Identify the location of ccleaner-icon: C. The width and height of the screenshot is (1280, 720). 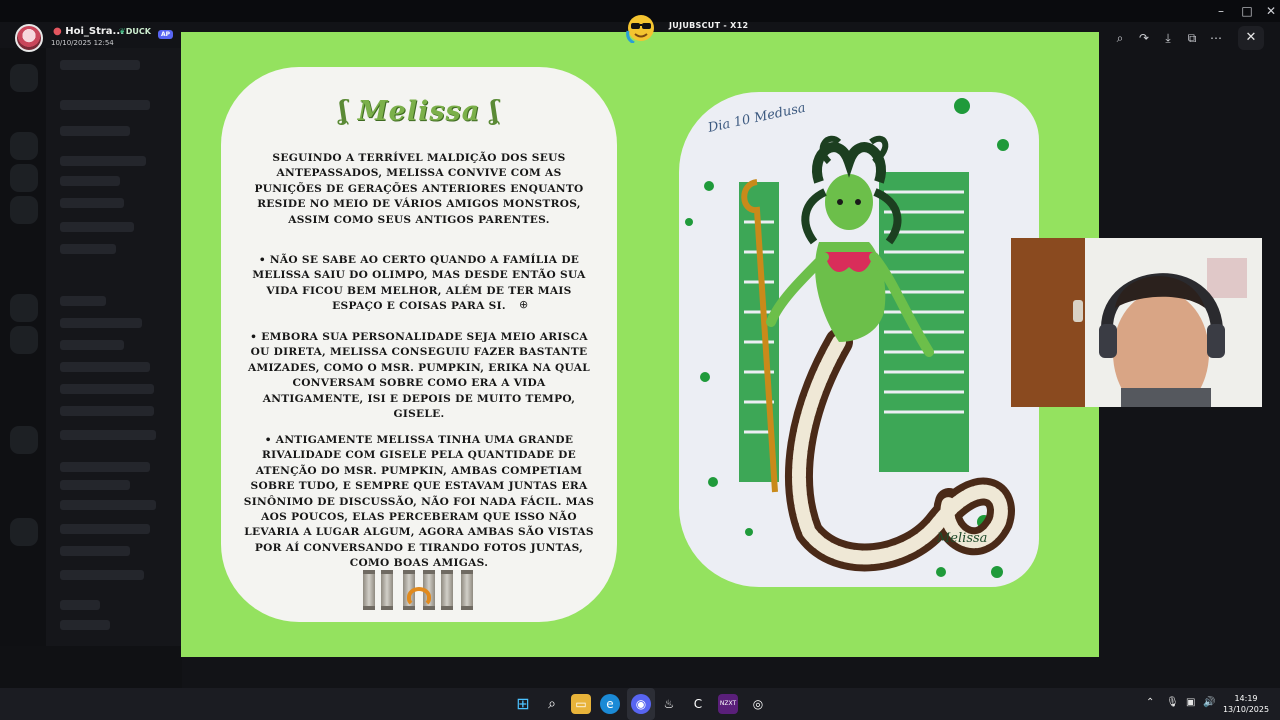
(698, 704).